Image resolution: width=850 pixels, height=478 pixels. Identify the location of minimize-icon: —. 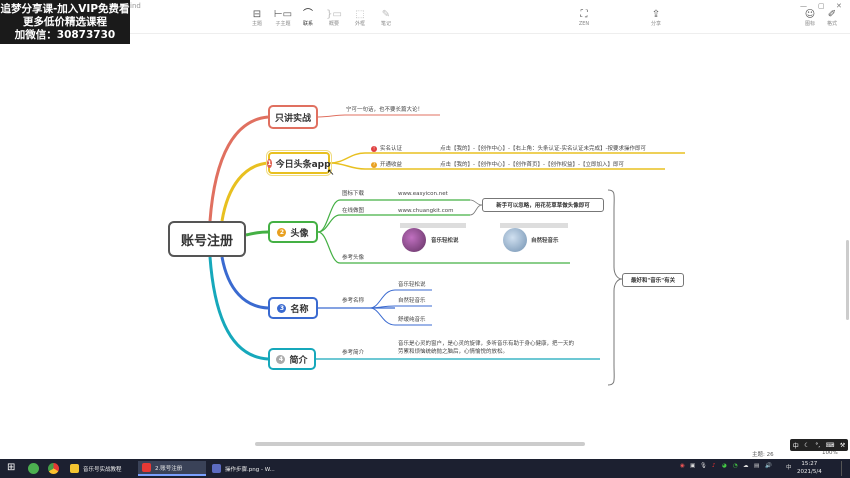
(803, 6).